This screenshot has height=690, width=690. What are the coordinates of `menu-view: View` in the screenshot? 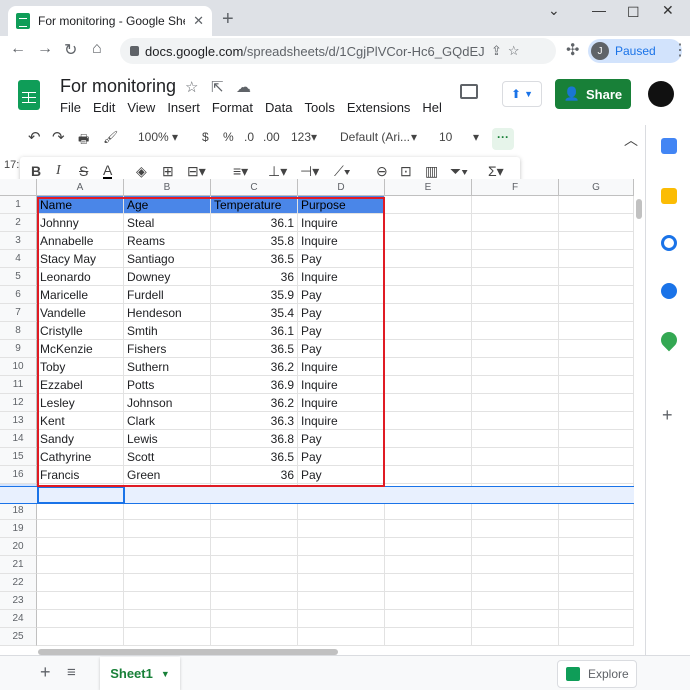 It's located at (141, 107).